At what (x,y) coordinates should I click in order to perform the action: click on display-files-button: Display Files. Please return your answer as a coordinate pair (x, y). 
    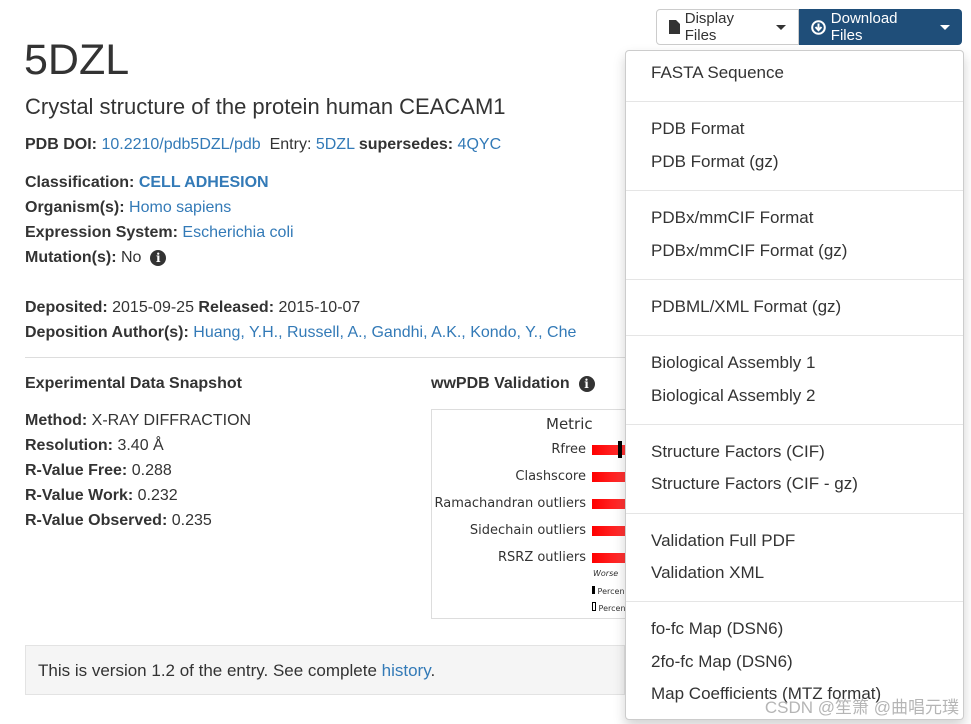
    Looking at the image, I should click on (727, 27).